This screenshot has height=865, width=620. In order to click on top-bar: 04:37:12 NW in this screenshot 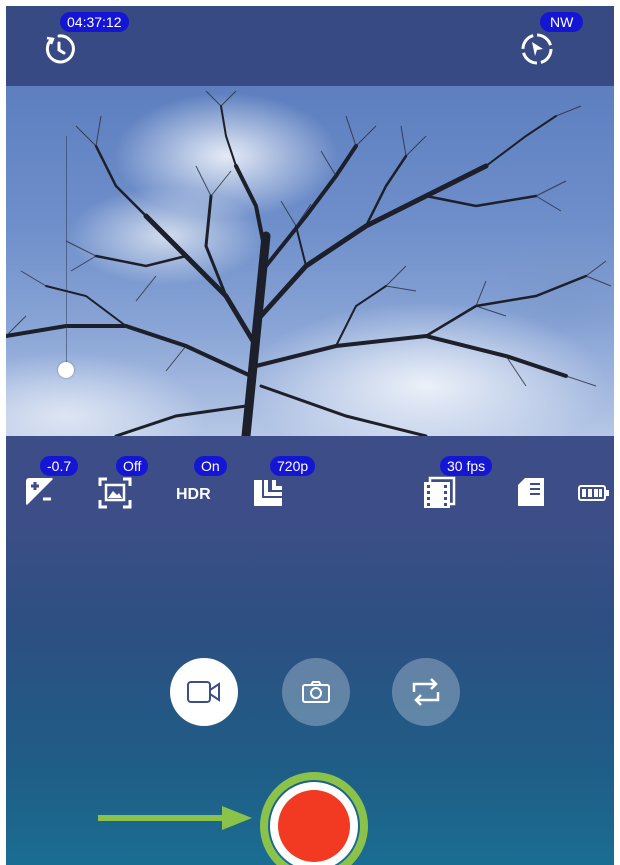, I will do `click(310, 46)`.